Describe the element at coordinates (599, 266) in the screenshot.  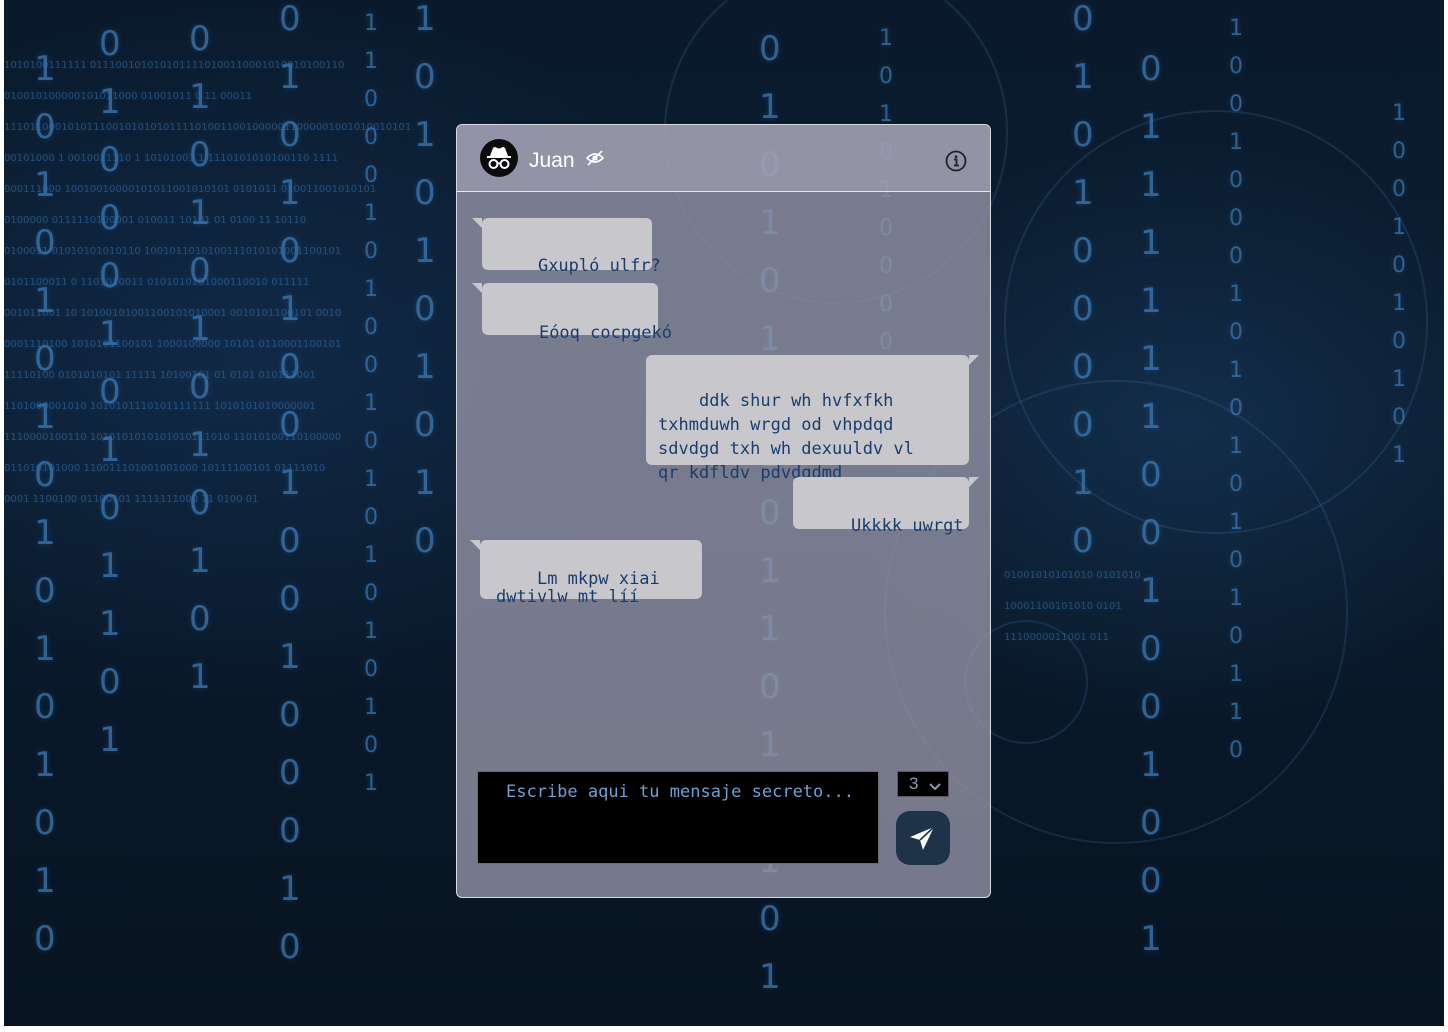
I see `message-text: Gxupló ulfr?` at that location.